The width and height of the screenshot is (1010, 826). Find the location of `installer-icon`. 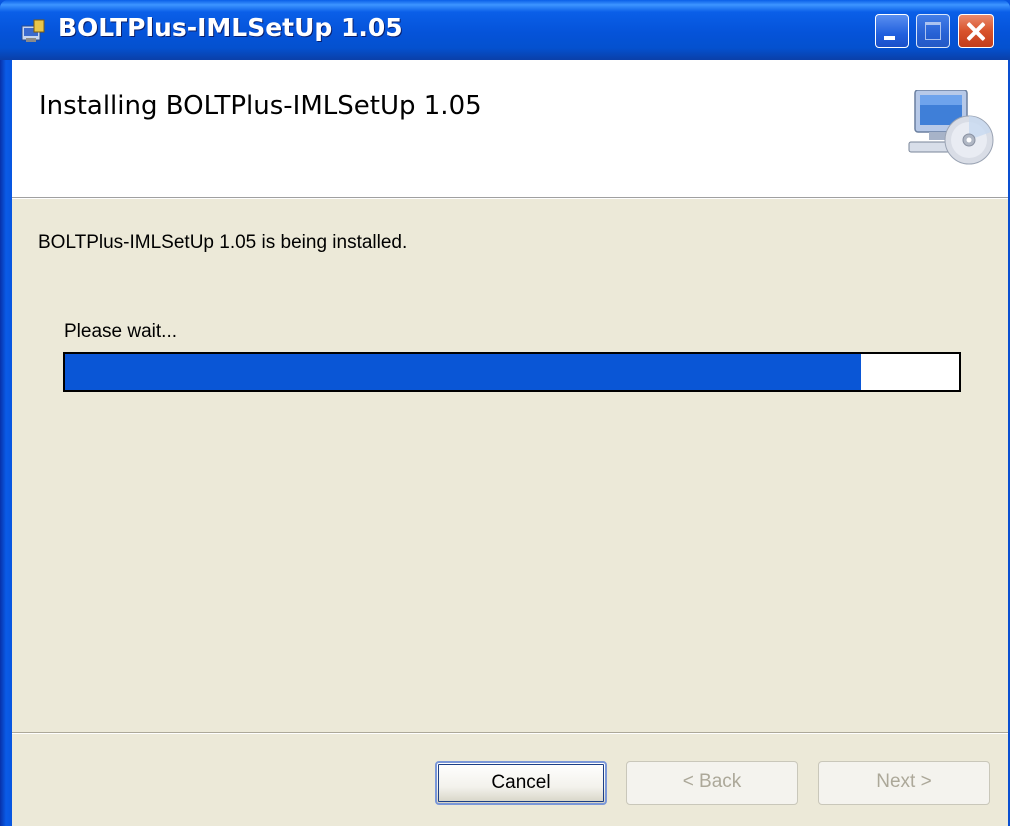

installer-icon is located at coordinates (33, 30).